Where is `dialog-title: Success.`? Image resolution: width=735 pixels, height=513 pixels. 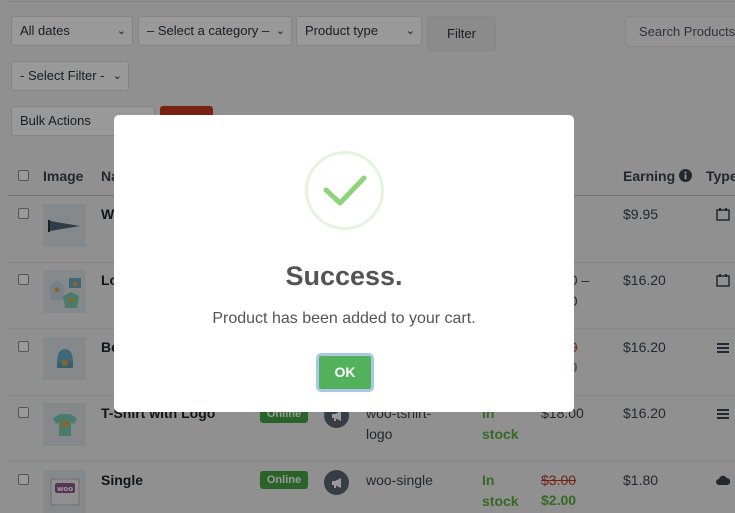 dialog-title: Success. is located at coordinates (344, 276).